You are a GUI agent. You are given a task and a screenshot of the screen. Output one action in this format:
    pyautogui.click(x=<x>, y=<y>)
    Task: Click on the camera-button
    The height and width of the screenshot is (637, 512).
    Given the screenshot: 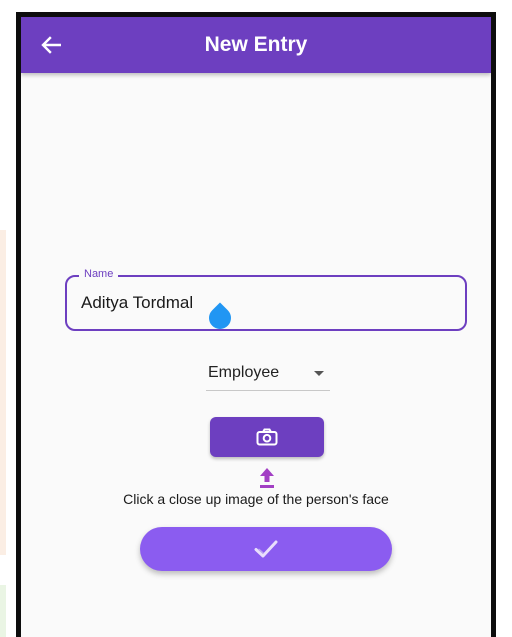 What is the action you would take?
    pyautogui.click(x=267, y=437)
    